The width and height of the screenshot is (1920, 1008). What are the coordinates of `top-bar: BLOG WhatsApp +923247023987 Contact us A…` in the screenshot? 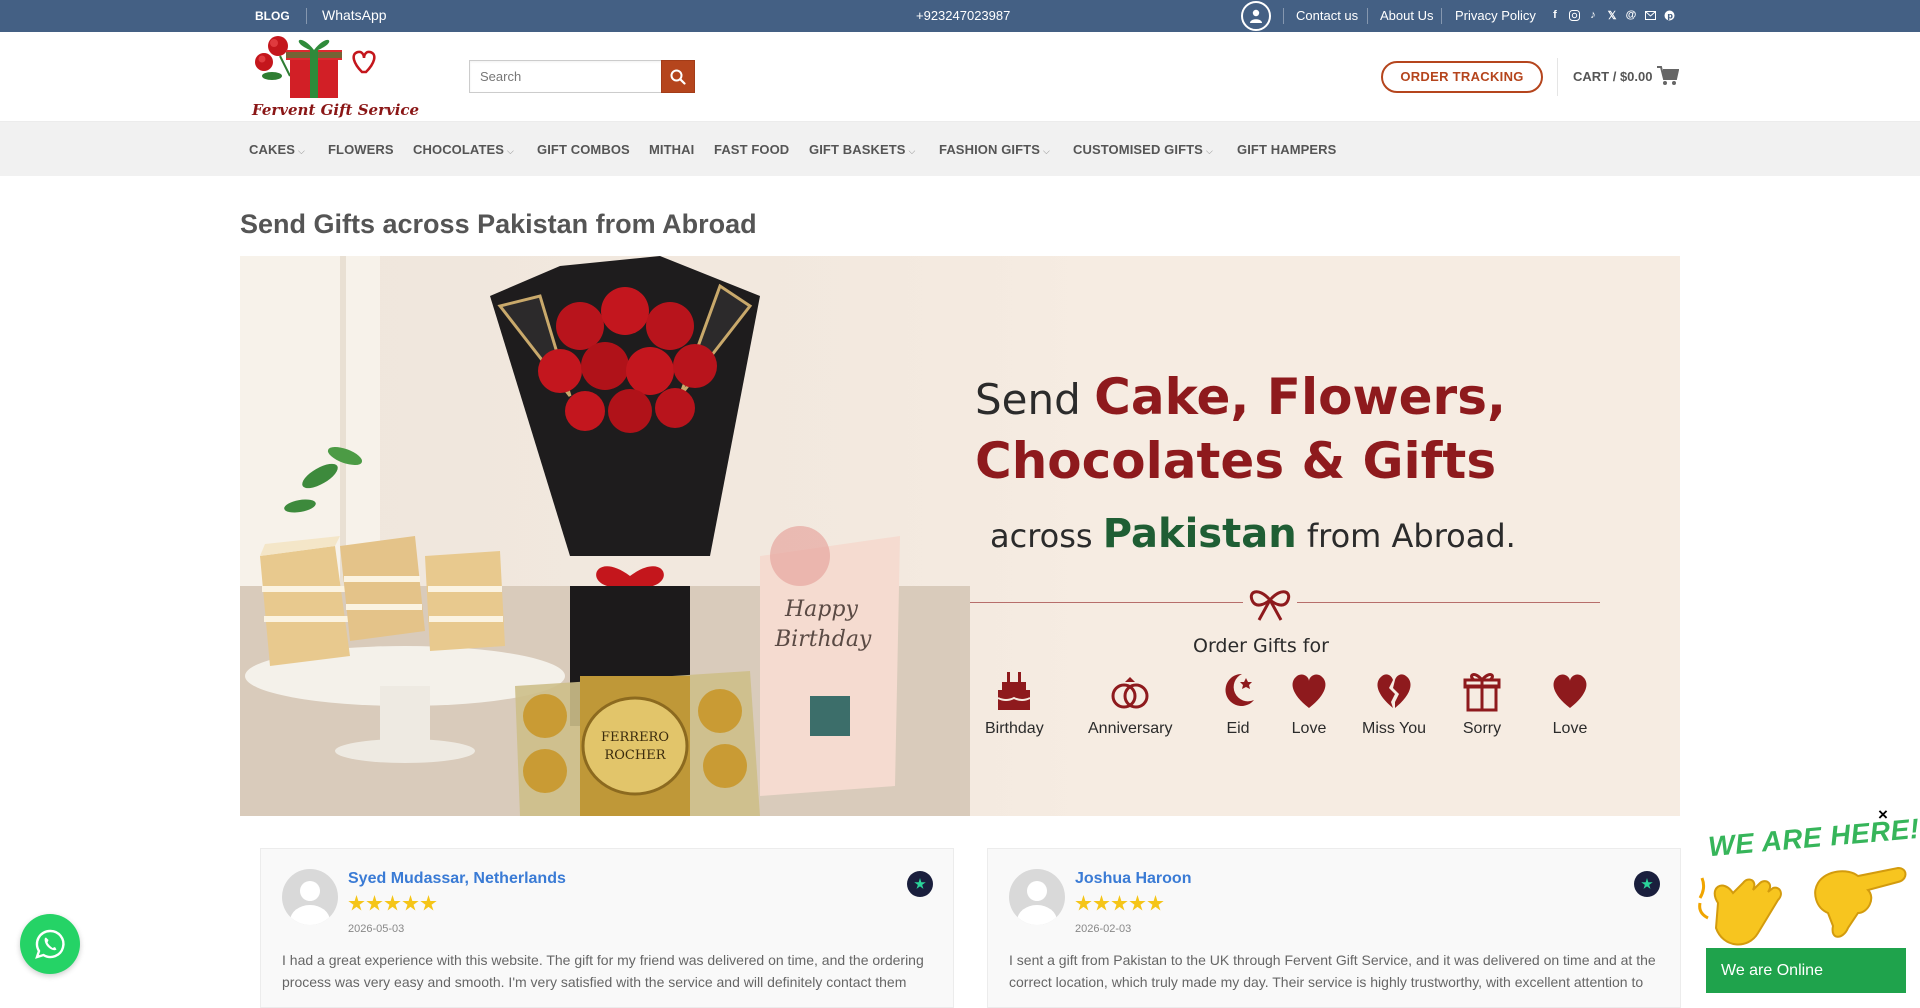 It's located at (960, 16).